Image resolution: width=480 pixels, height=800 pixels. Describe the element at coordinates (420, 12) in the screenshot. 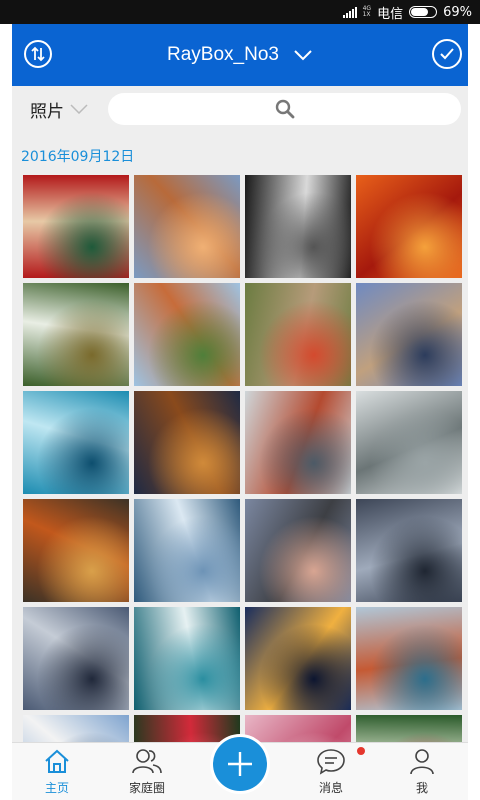

I see `battery-fill` at that location.